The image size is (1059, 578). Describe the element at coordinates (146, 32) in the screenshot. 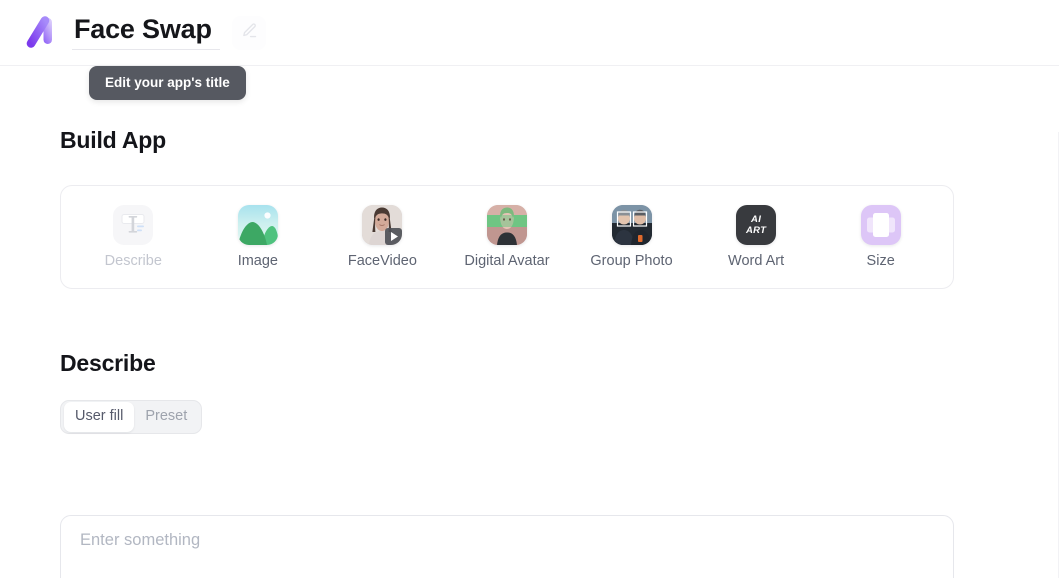

I see `app-title: Face Swap` at that location.